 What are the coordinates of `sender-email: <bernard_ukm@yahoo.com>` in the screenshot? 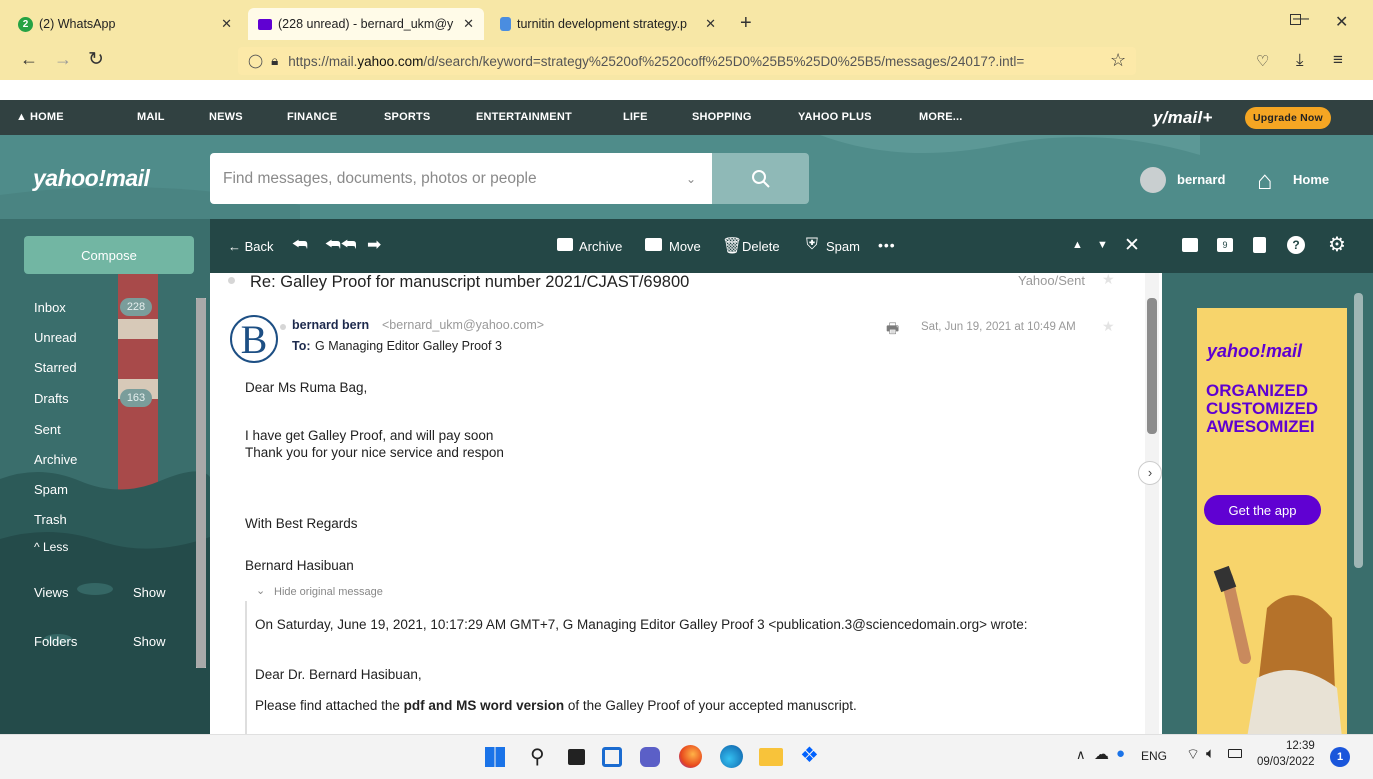 It's located at (463, 325).